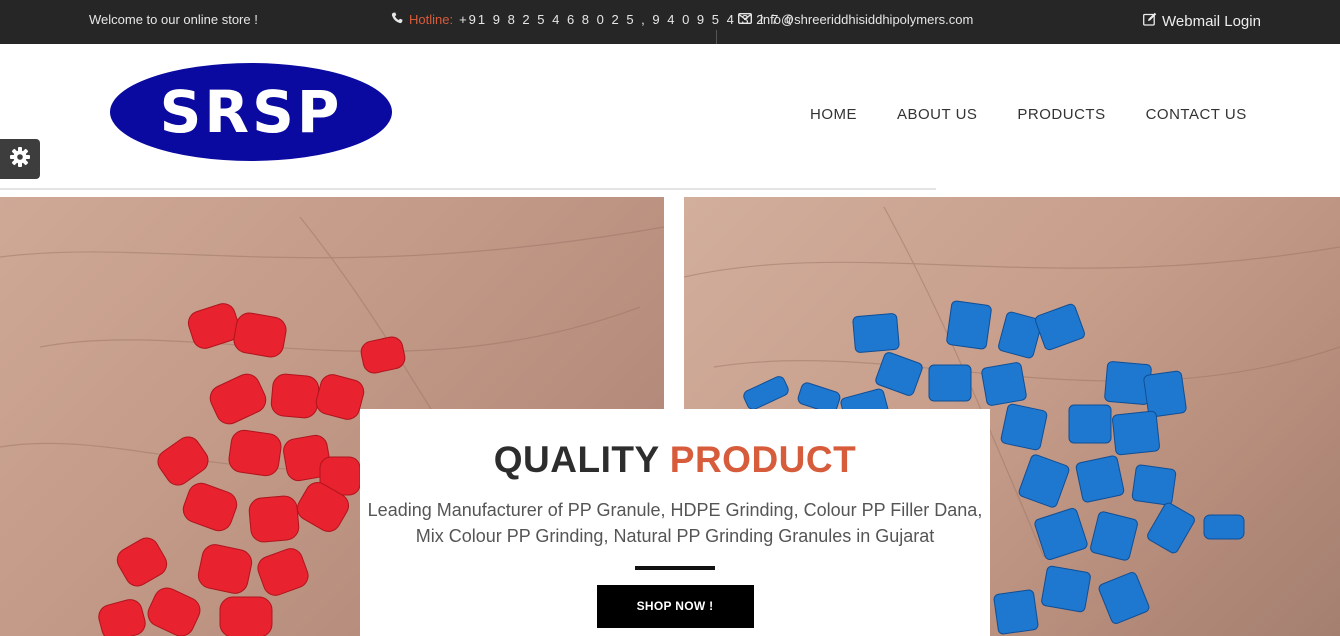 This screenshot has width=1340, height=636. Describe the element at coordinates (1061, 114) in the screenshot. I see `nav-products: PRODUCTS` at that location.